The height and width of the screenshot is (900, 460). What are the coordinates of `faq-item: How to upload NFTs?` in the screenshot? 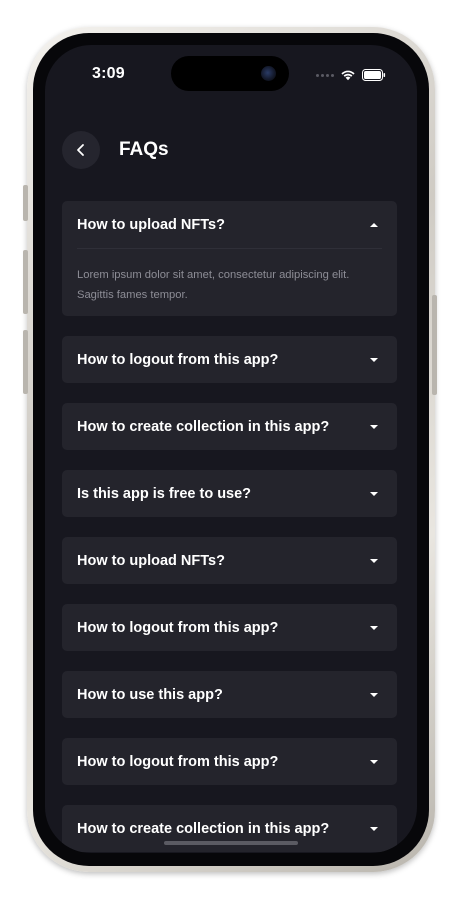 It's located at (229, 560).